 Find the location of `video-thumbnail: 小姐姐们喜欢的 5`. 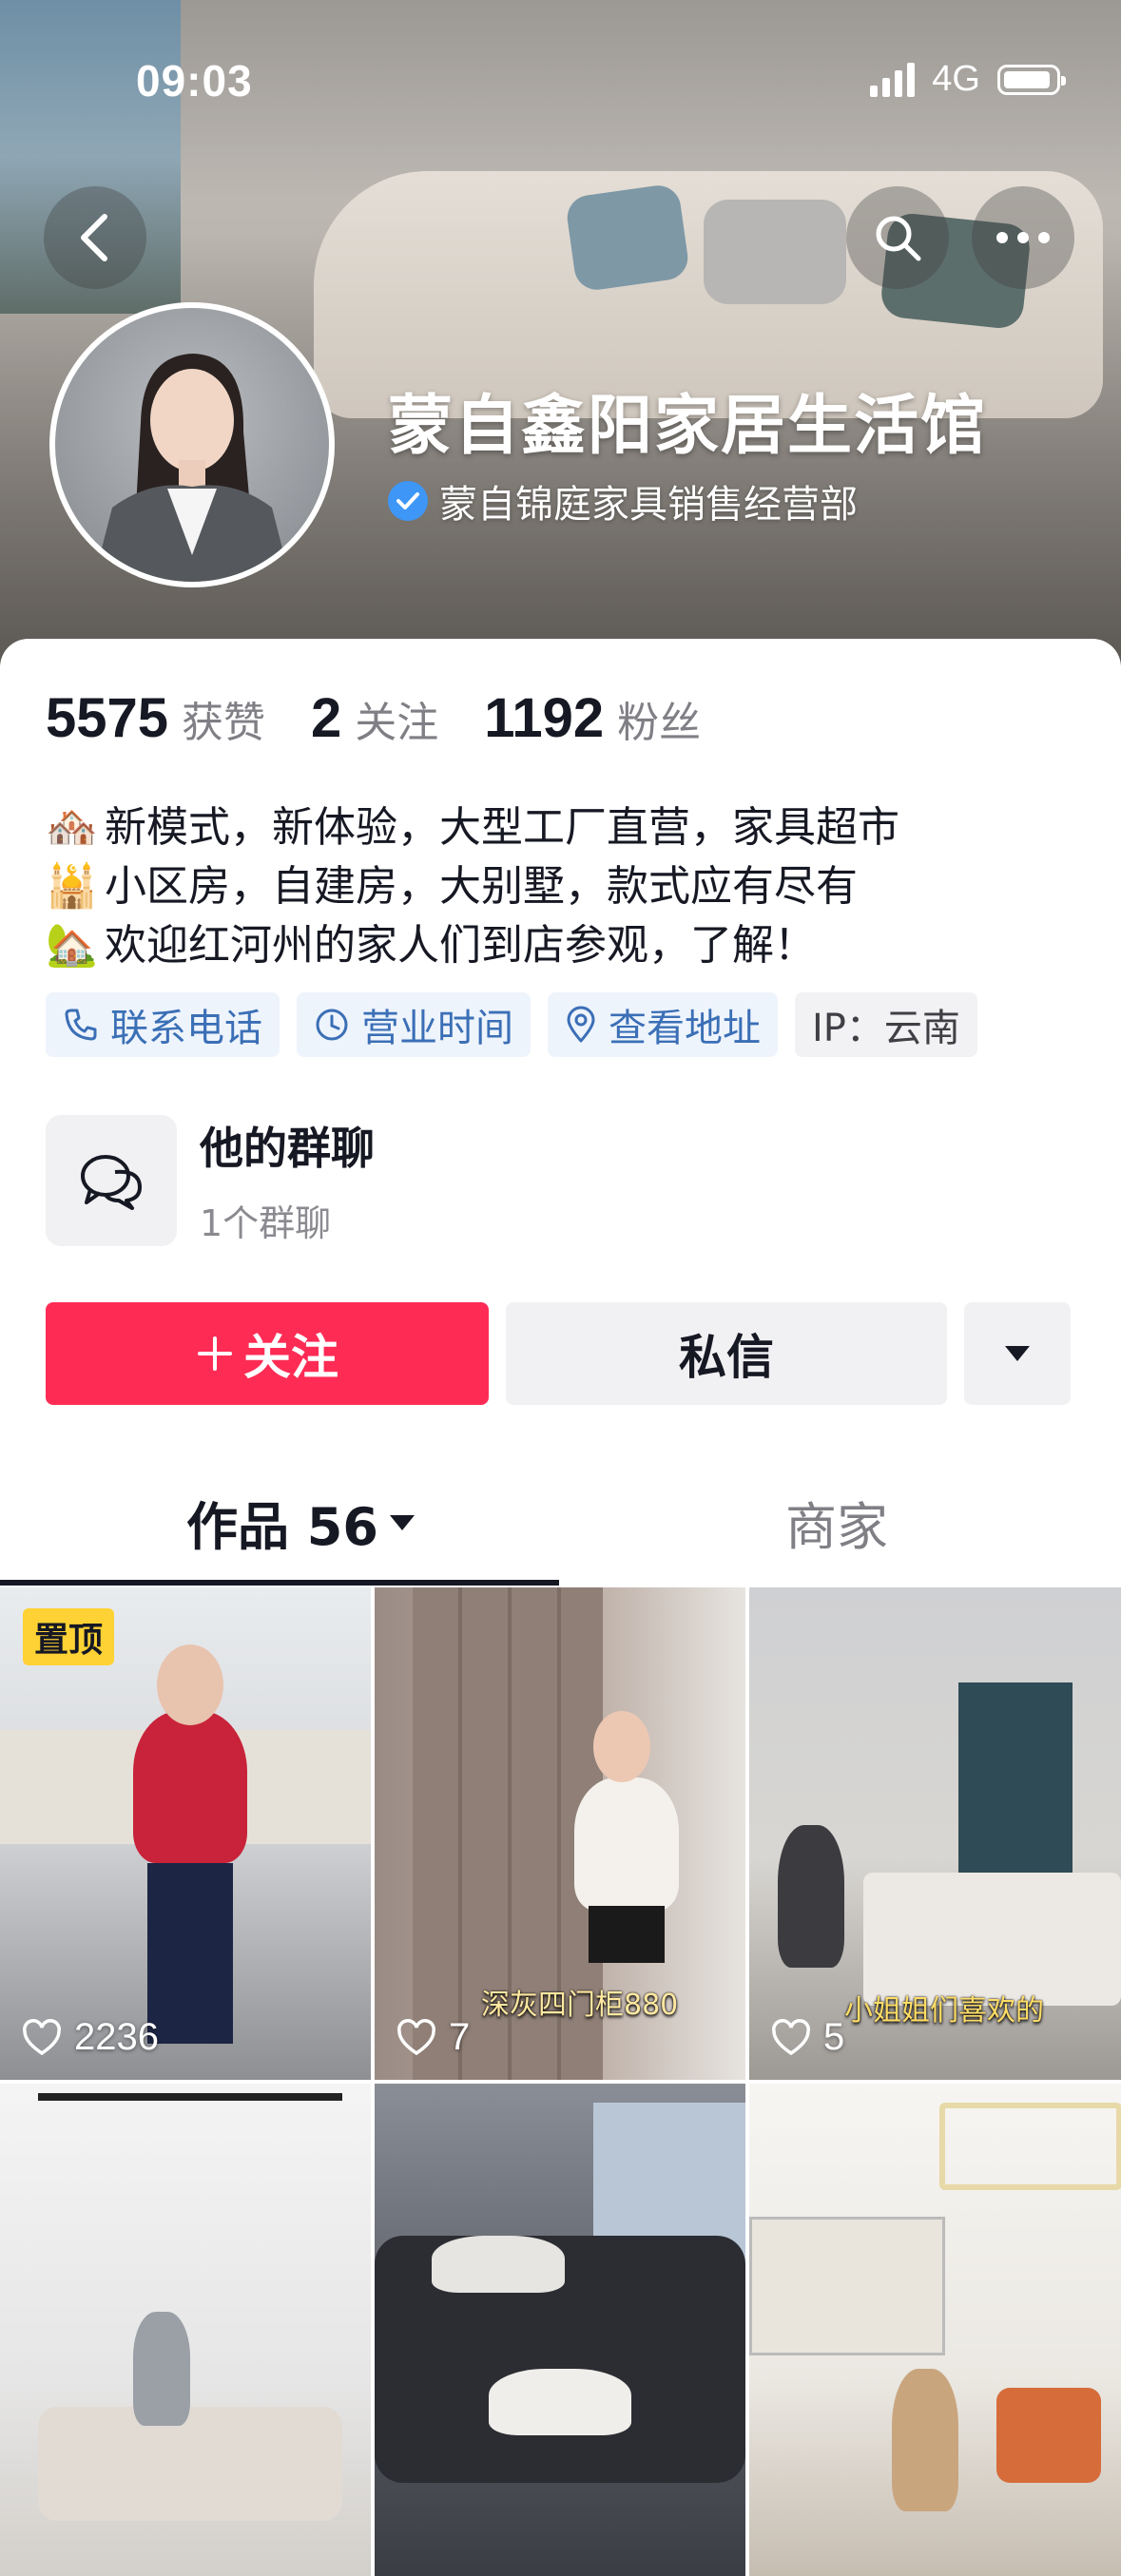

video-thumbnail: 小姐姐们喜欢的 5 is located at coordinates (935, 1833).